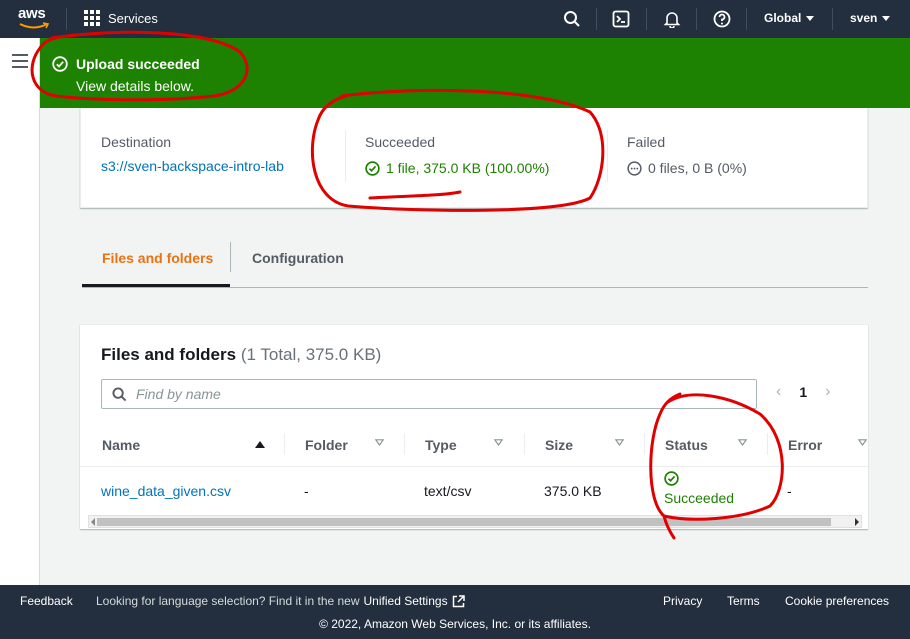  Describe the element at coordinates (457, 155) in the screenshot. I see `succeeded-column: Succeeded 1 file, 375.0 KB (100.00%)` at that location.